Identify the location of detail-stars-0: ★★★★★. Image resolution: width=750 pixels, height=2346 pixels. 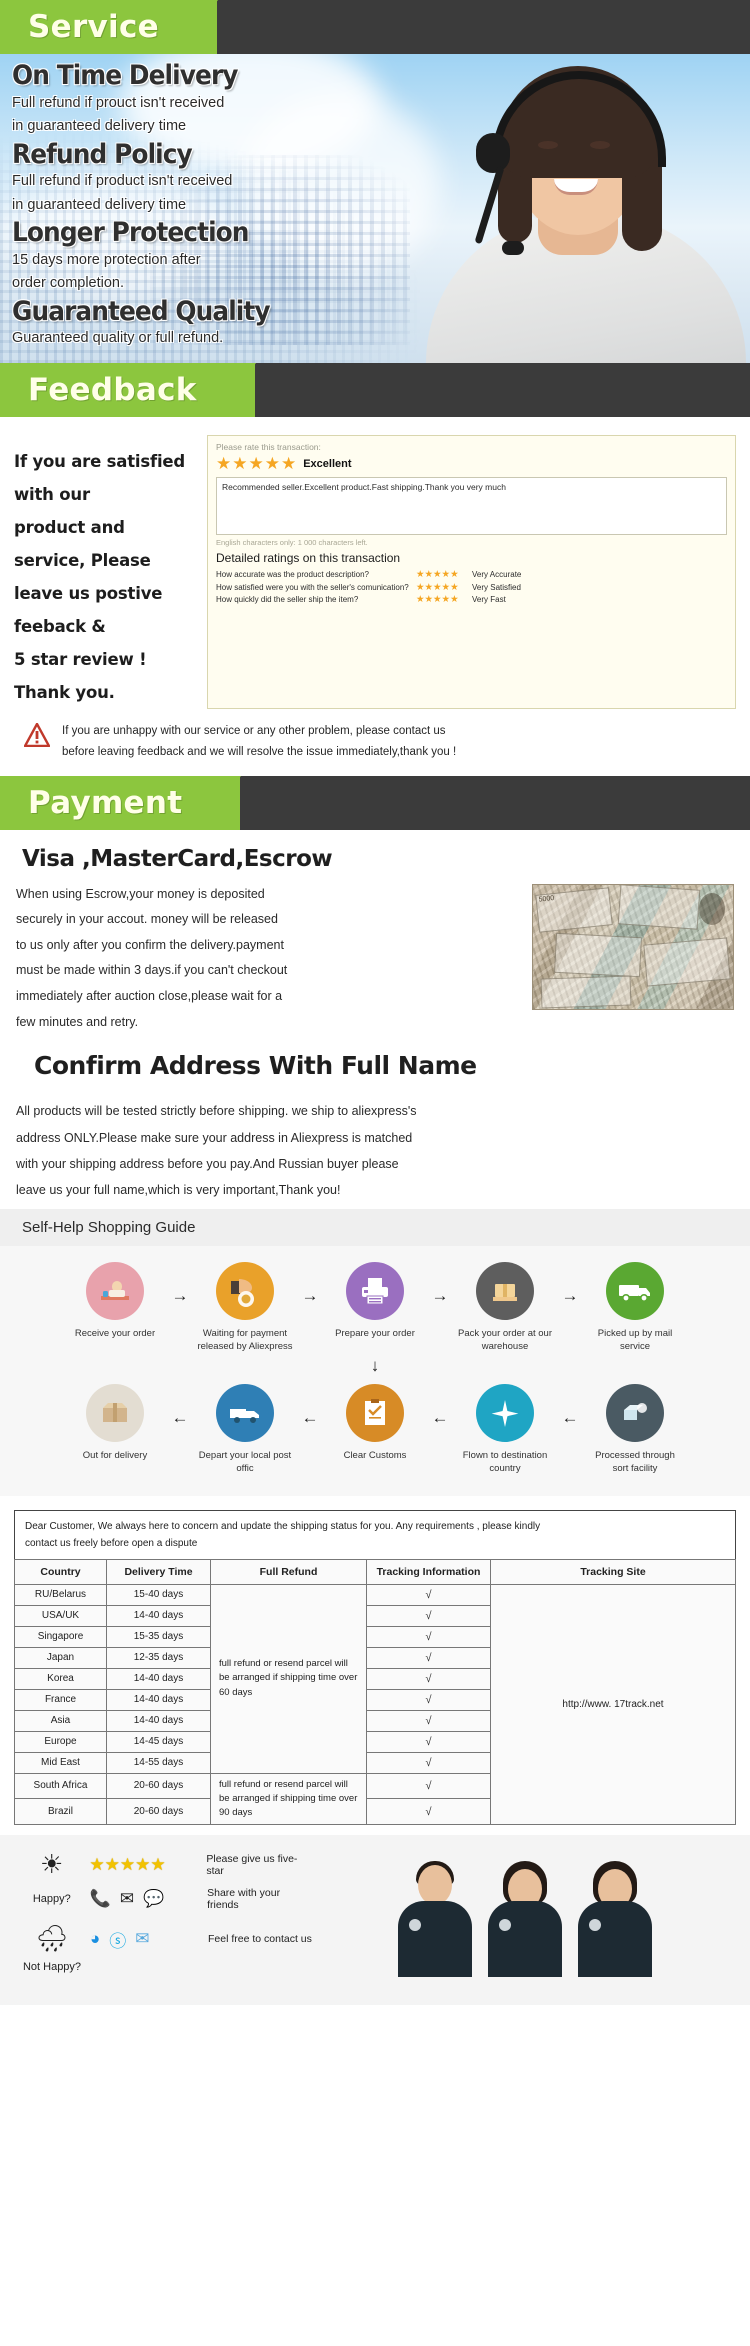
(444, 575).